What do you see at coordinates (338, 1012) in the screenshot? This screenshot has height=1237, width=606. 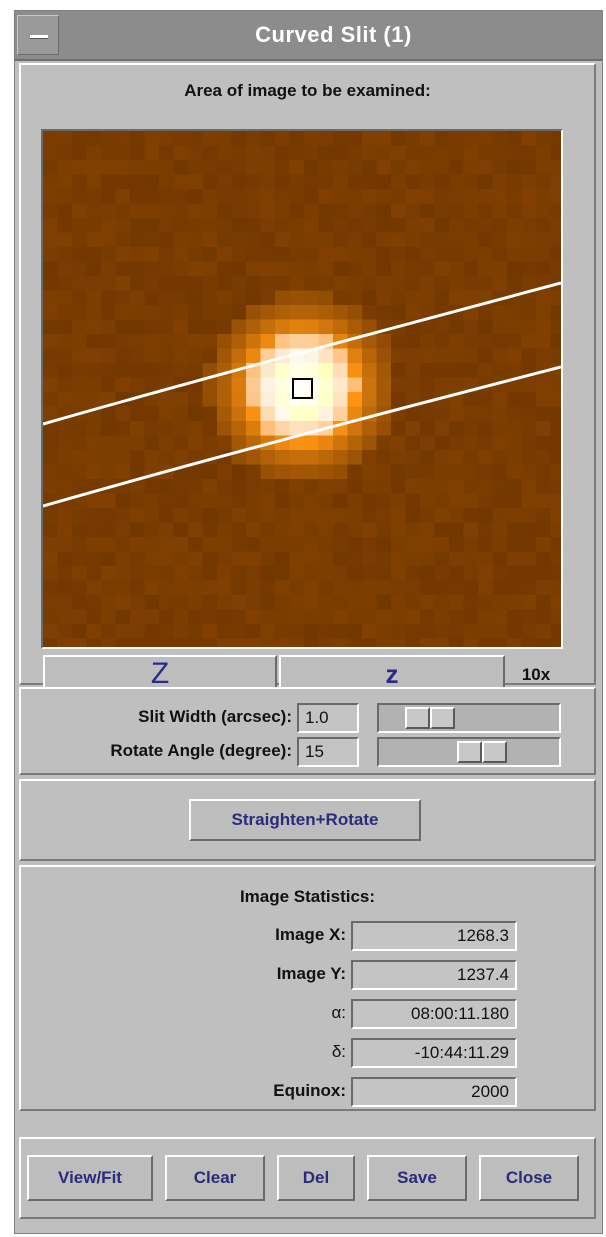 I see `alpha-label: α:` at bounding box center [338, 1012].